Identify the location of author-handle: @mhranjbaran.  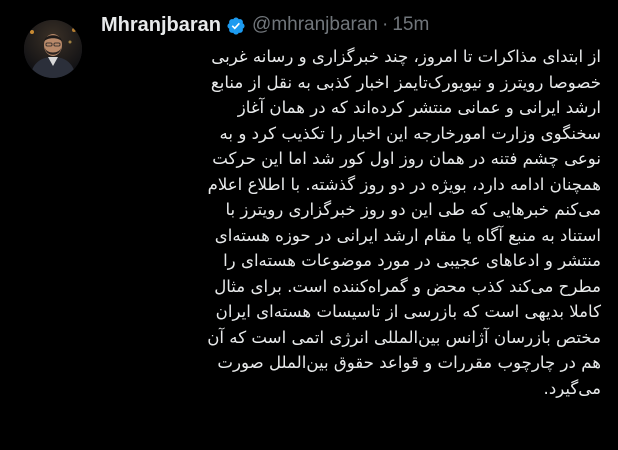
(315, 25).